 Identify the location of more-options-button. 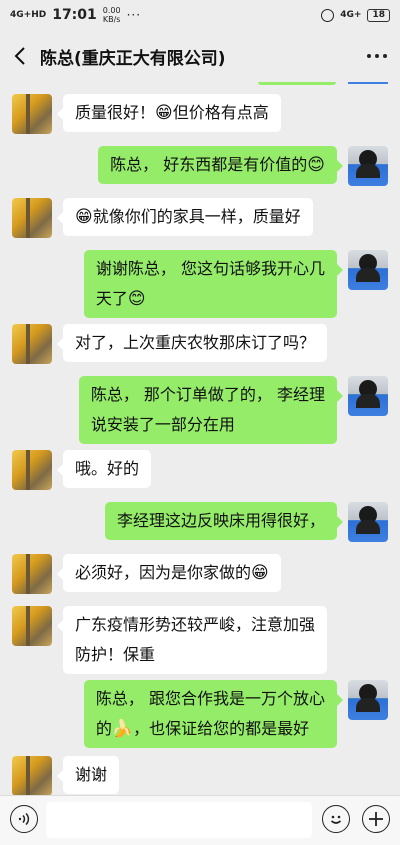
(377, 56).